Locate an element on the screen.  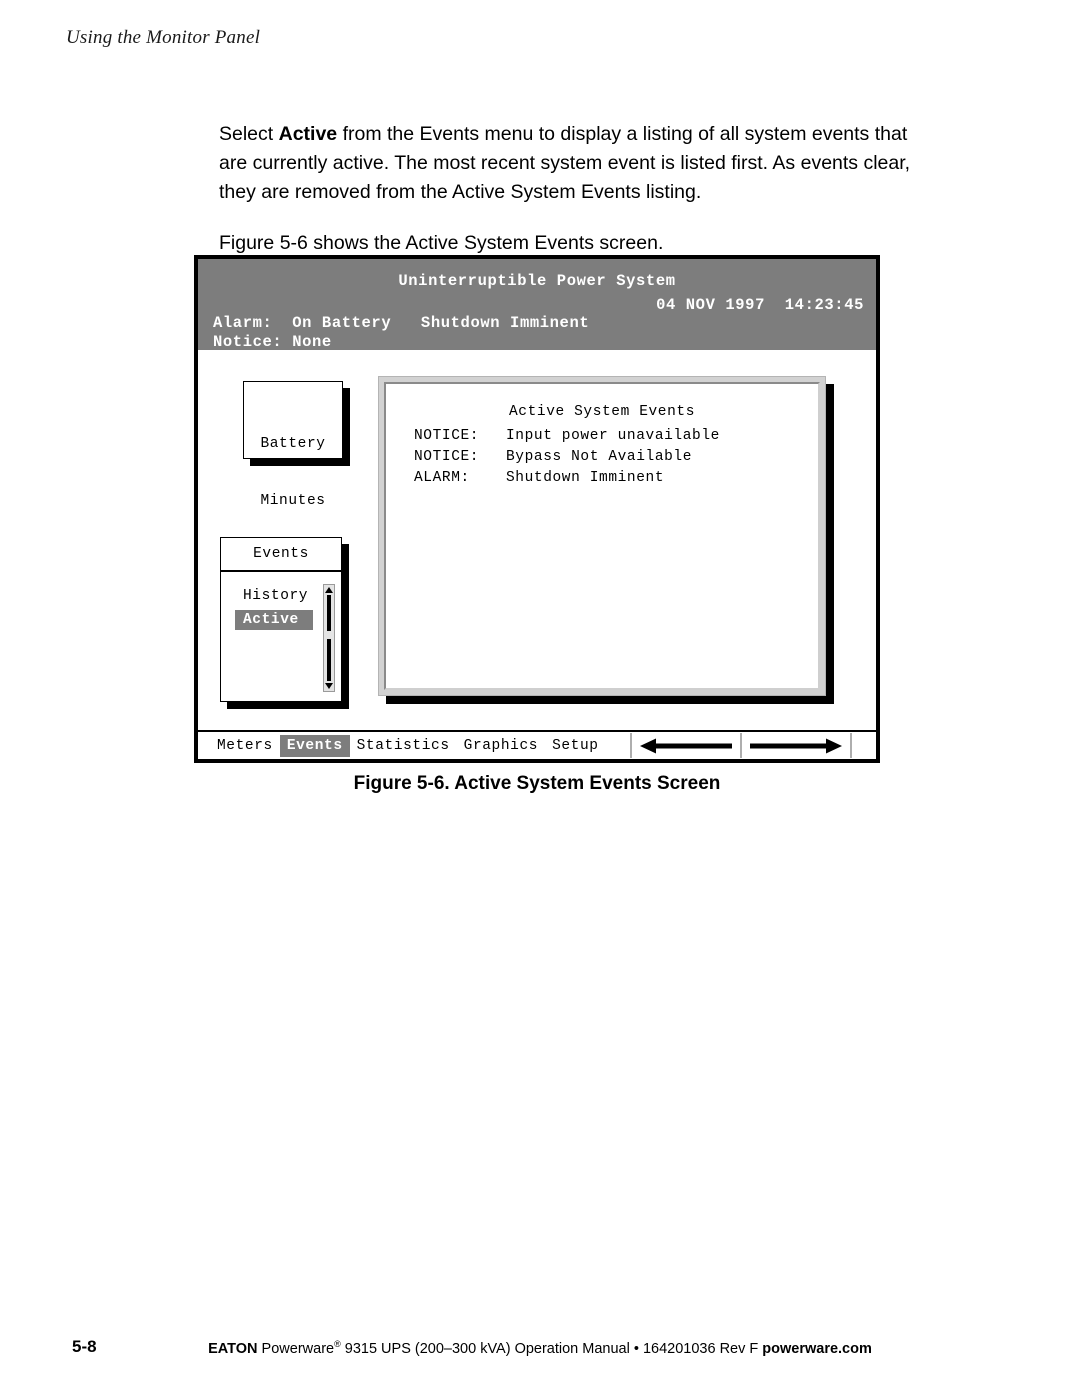
footer-website: powerware.com is located at coordinates (817, 1348).